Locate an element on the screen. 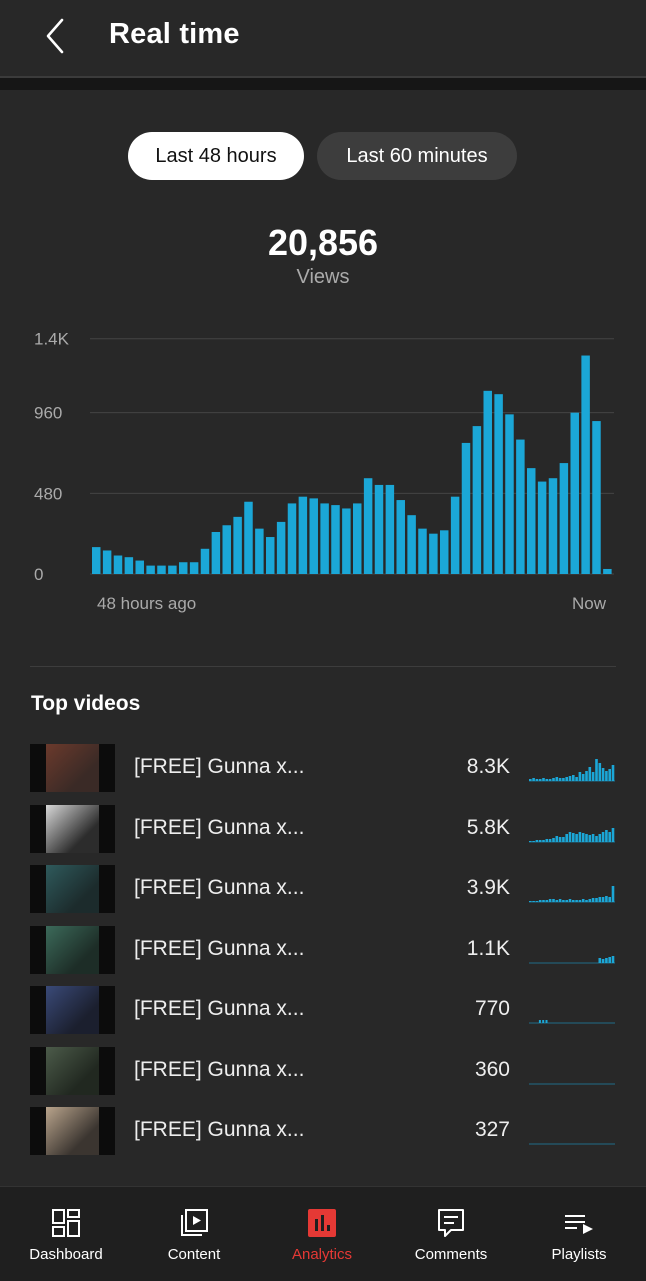 This screenshot has height=1281, width=646. y-tick-label: 480 is located at coordinates (48, 493).